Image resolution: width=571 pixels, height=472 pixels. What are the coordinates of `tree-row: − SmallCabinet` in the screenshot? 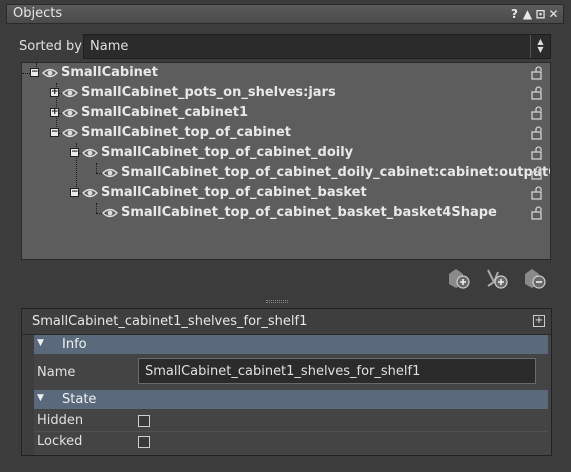 It's located at (286, 73).